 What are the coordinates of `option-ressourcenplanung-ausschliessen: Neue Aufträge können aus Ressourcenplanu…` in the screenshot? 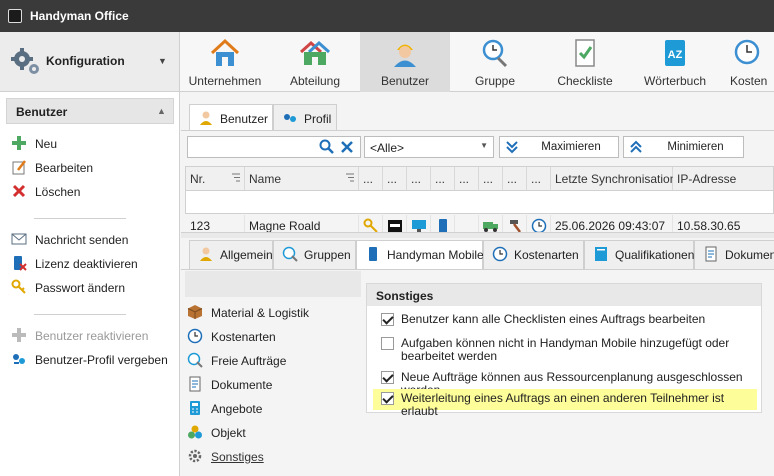 It's located at (565, 382).